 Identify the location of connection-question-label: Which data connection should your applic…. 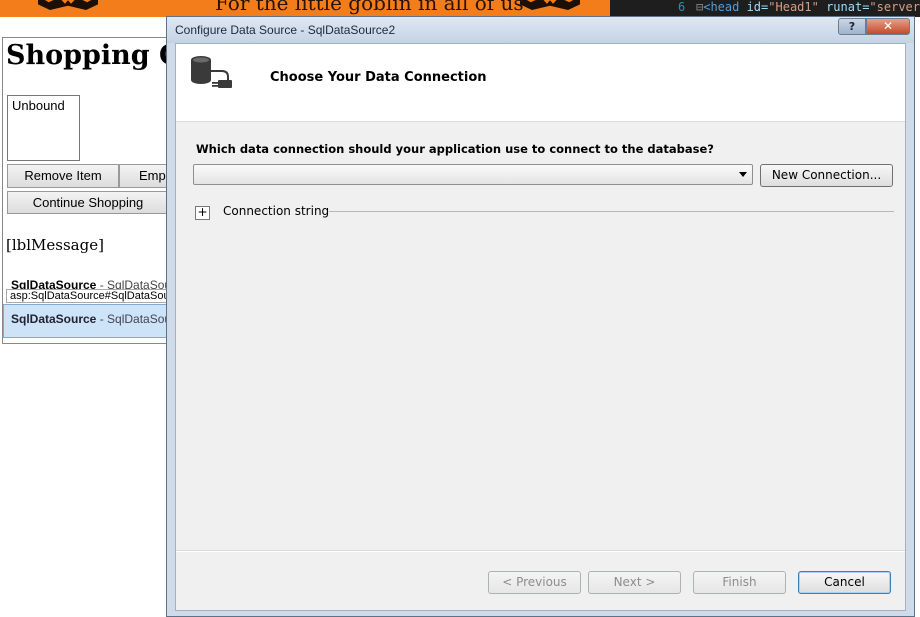
(455, 149).